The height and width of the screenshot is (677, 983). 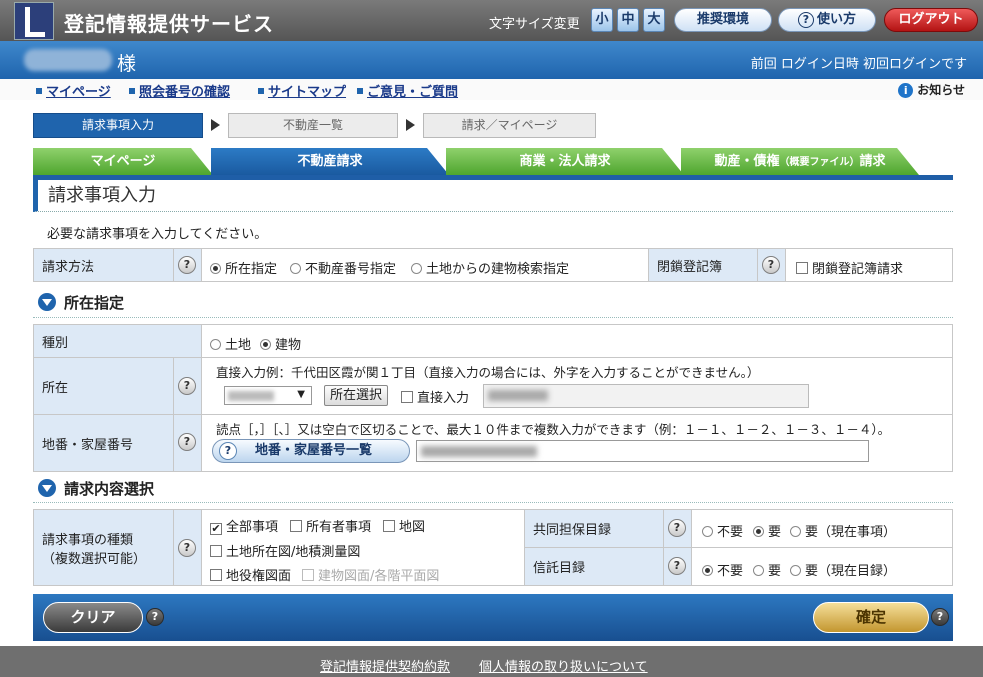 I want to click on nav-link-sitemap: サイトマップ, so click(x=302, y=90).